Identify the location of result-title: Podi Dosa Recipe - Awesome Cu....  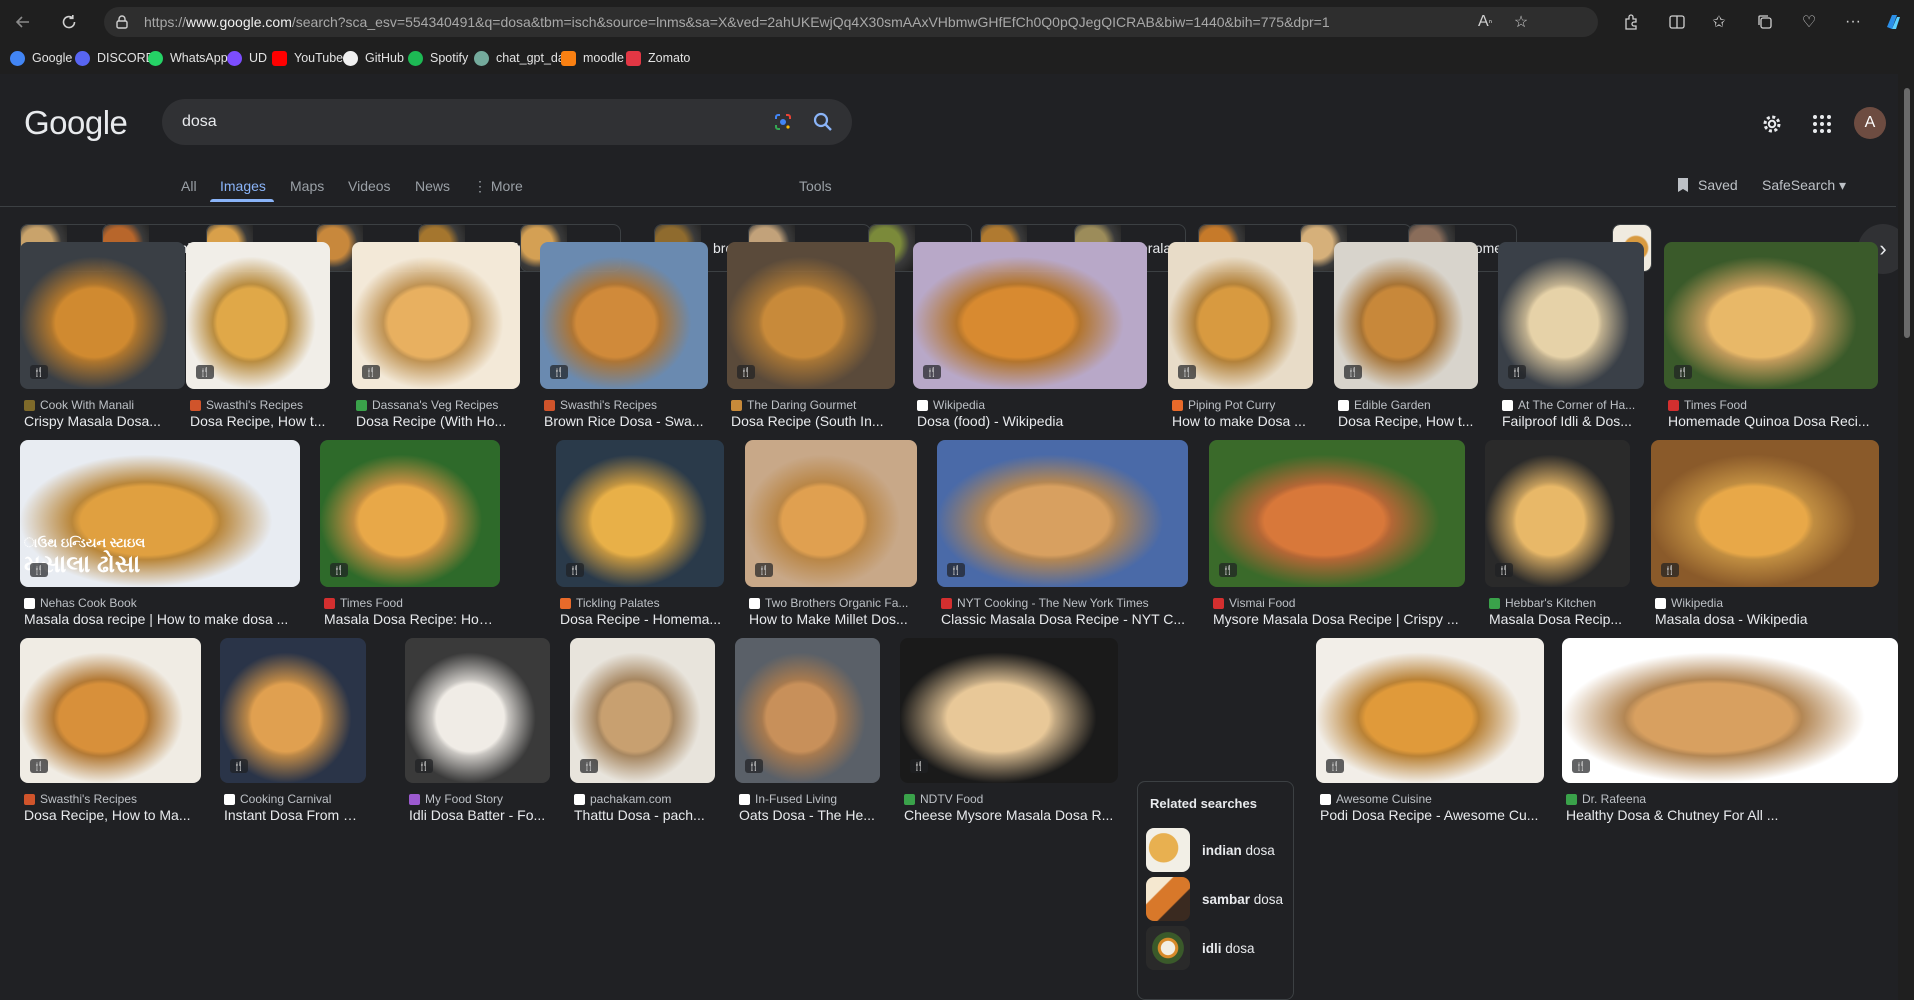
(1431, 815).